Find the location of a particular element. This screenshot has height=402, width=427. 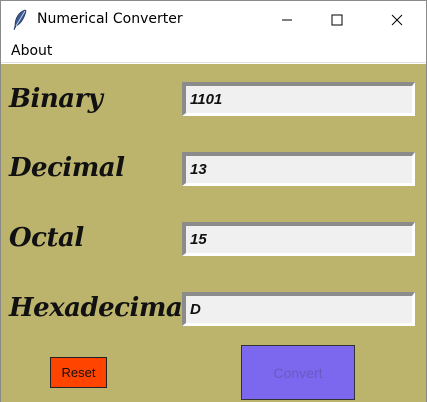

maximize-button is located at coordinates (337, 20).